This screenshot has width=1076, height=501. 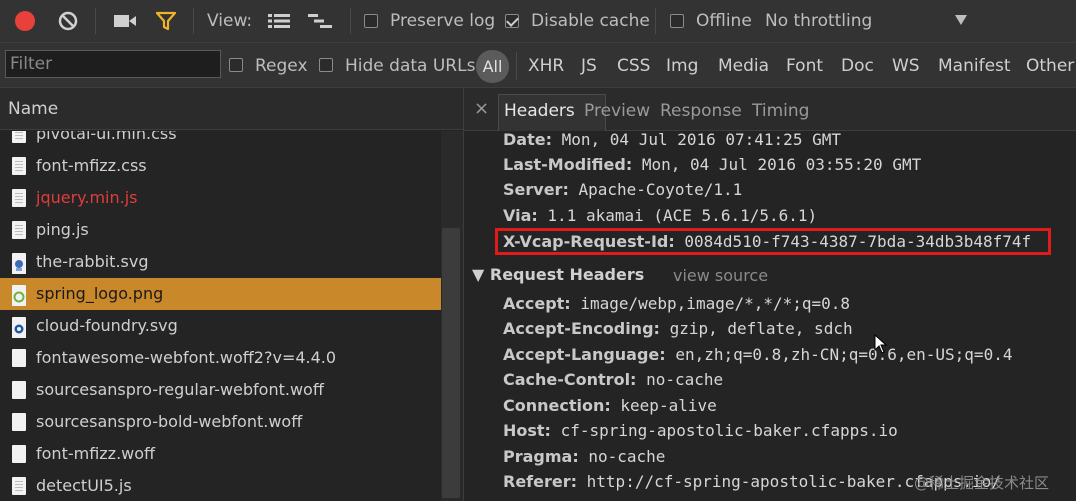 I want to click on request-header-row: Accept-Encoding: gzip, deflate, sdch, so click(x=678, y=328).